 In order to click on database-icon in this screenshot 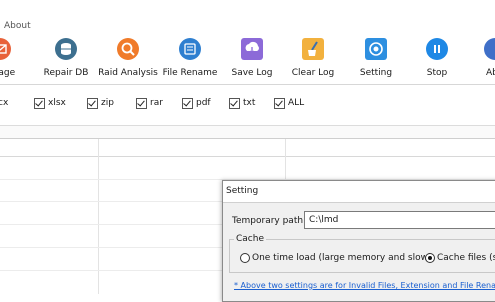, I will do `click(66, 49)`.